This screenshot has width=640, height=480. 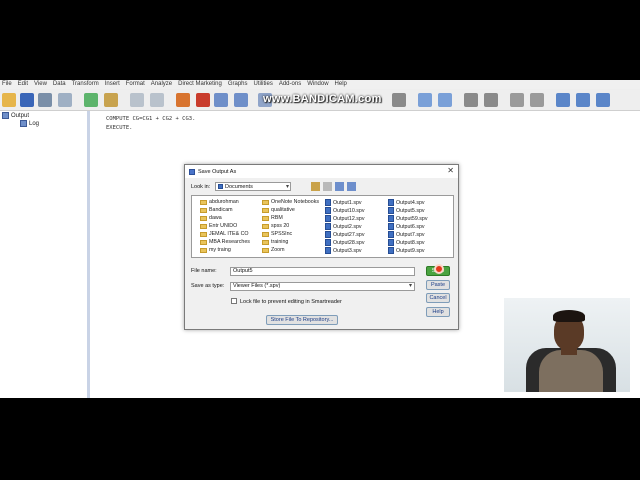 I want to click on list-item: training, so click(x=275, y=242).